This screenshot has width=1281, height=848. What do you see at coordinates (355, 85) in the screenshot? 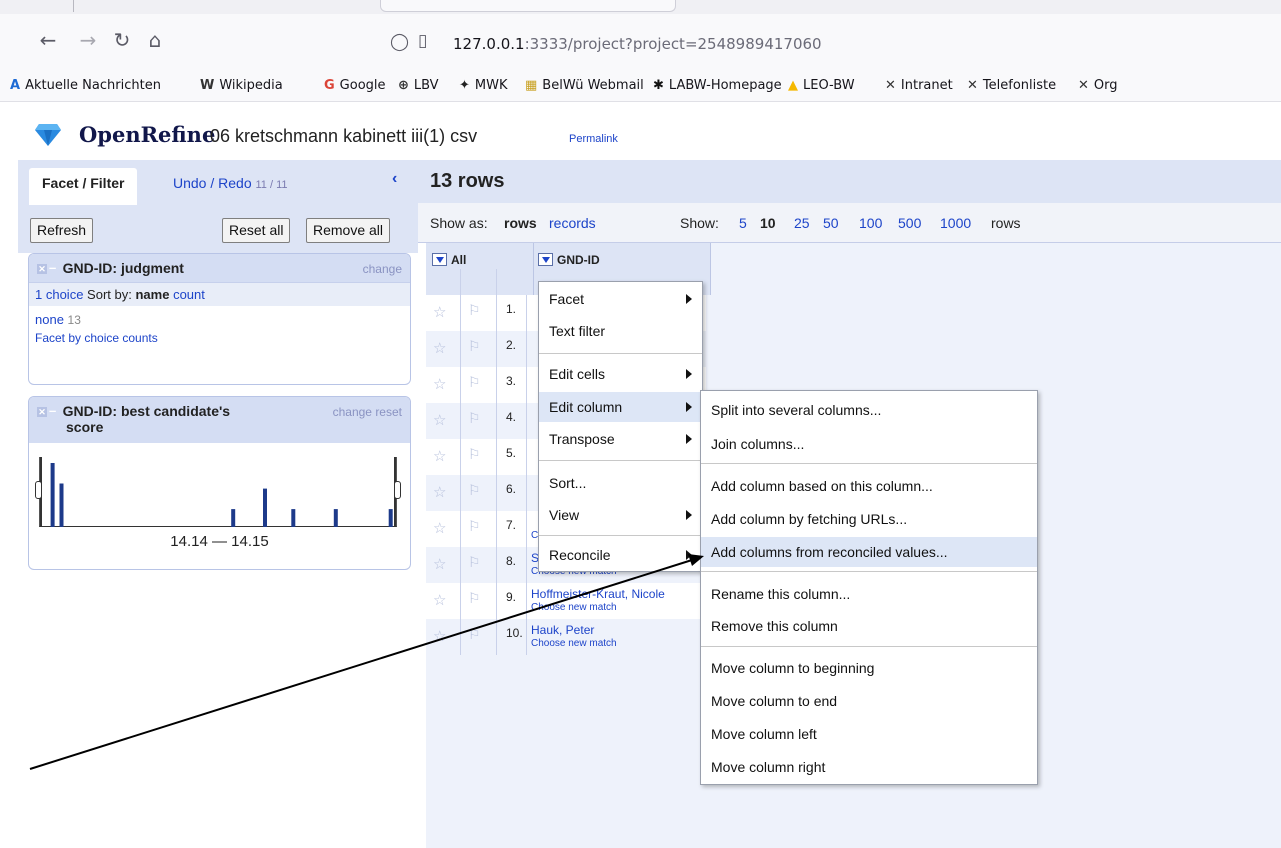
I see `bookmark-item: G Google` at bounding box center [355, 85].